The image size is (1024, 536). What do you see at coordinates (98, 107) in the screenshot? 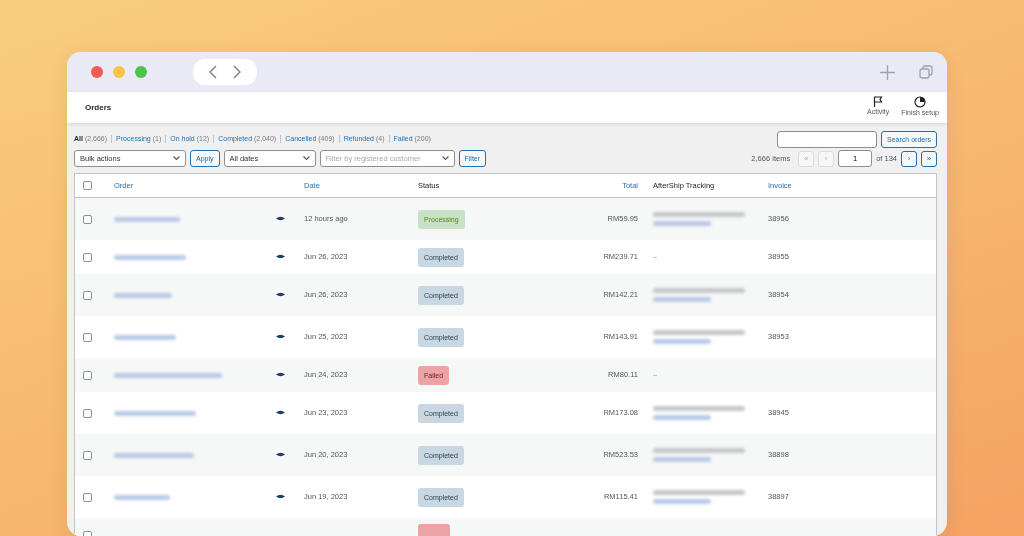
I see `page-title: Orders` at bounding box center [98, 107].